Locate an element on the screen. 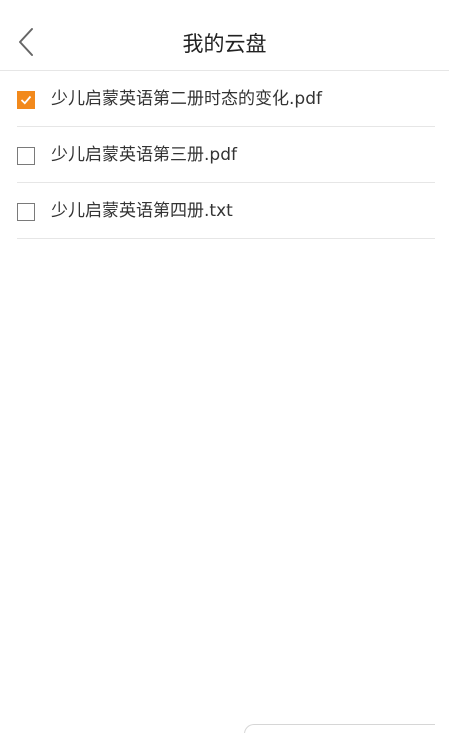 The width and height of the screenshot is (449, 733). chevron-left-icon is located at coordinates (26, 44).